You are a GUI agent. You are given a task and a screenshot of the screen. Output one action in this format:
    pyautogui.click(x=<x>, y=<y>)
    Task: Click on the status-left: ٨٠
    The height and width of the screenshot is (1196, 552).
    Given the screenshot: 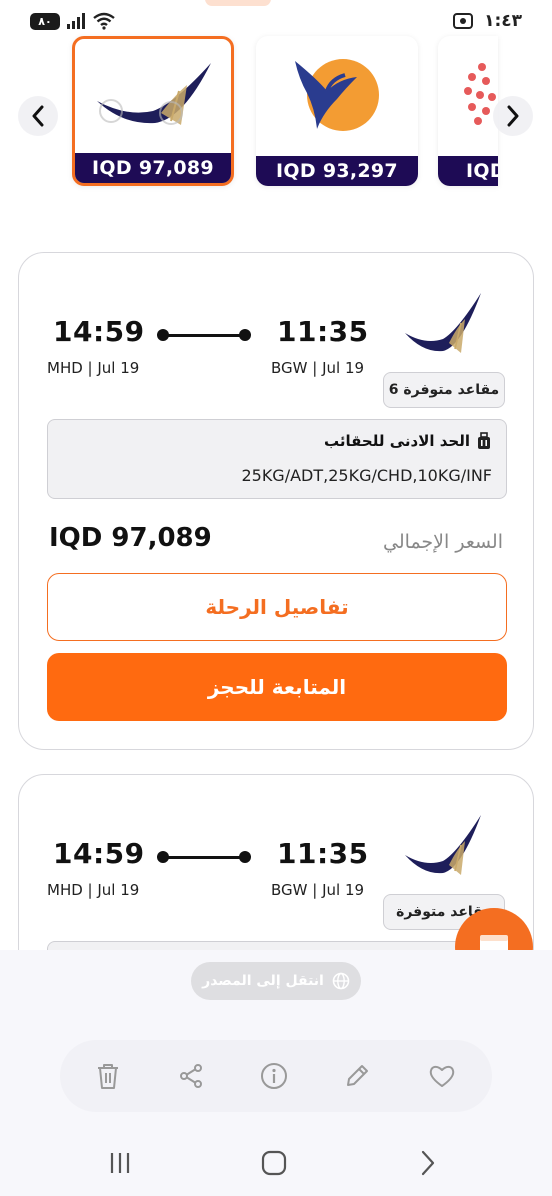 What is the action you would take?
    pyautogui.click(x=73, y=21)
    